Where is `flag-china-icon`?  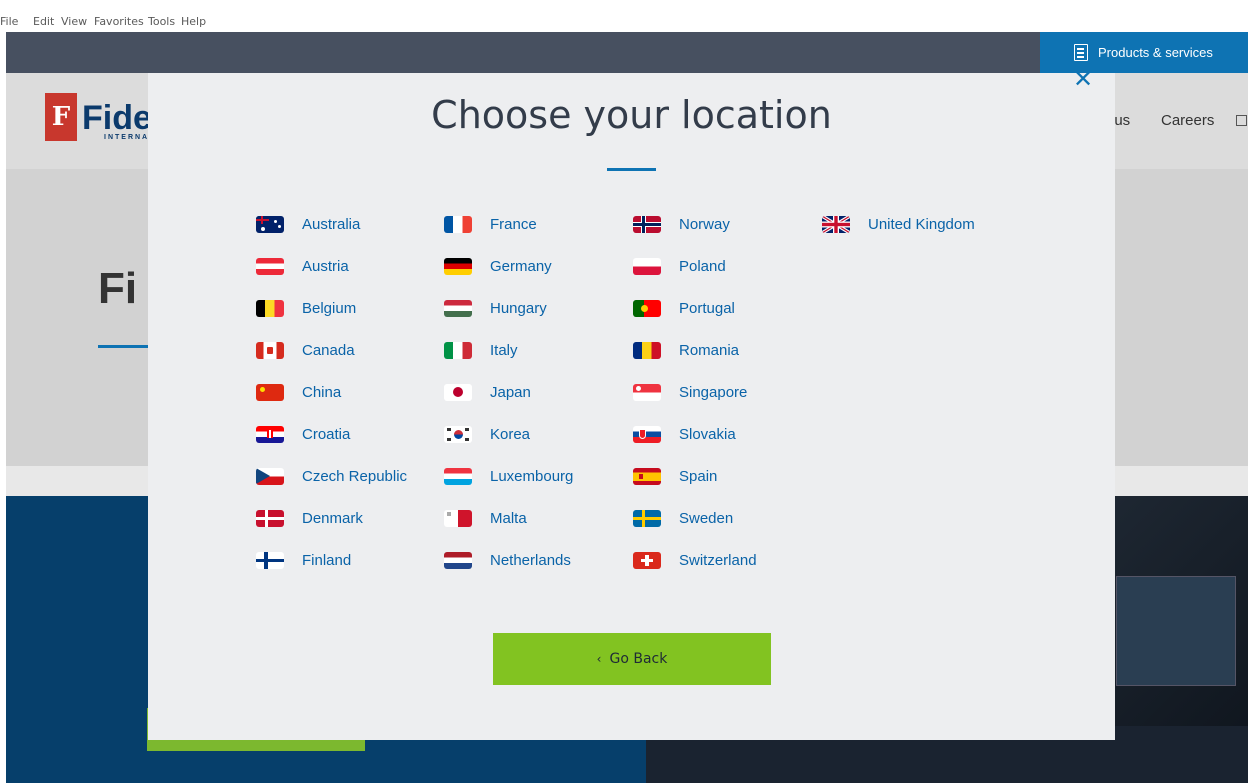
flag-china-icon is located at coordinates (270, 392).